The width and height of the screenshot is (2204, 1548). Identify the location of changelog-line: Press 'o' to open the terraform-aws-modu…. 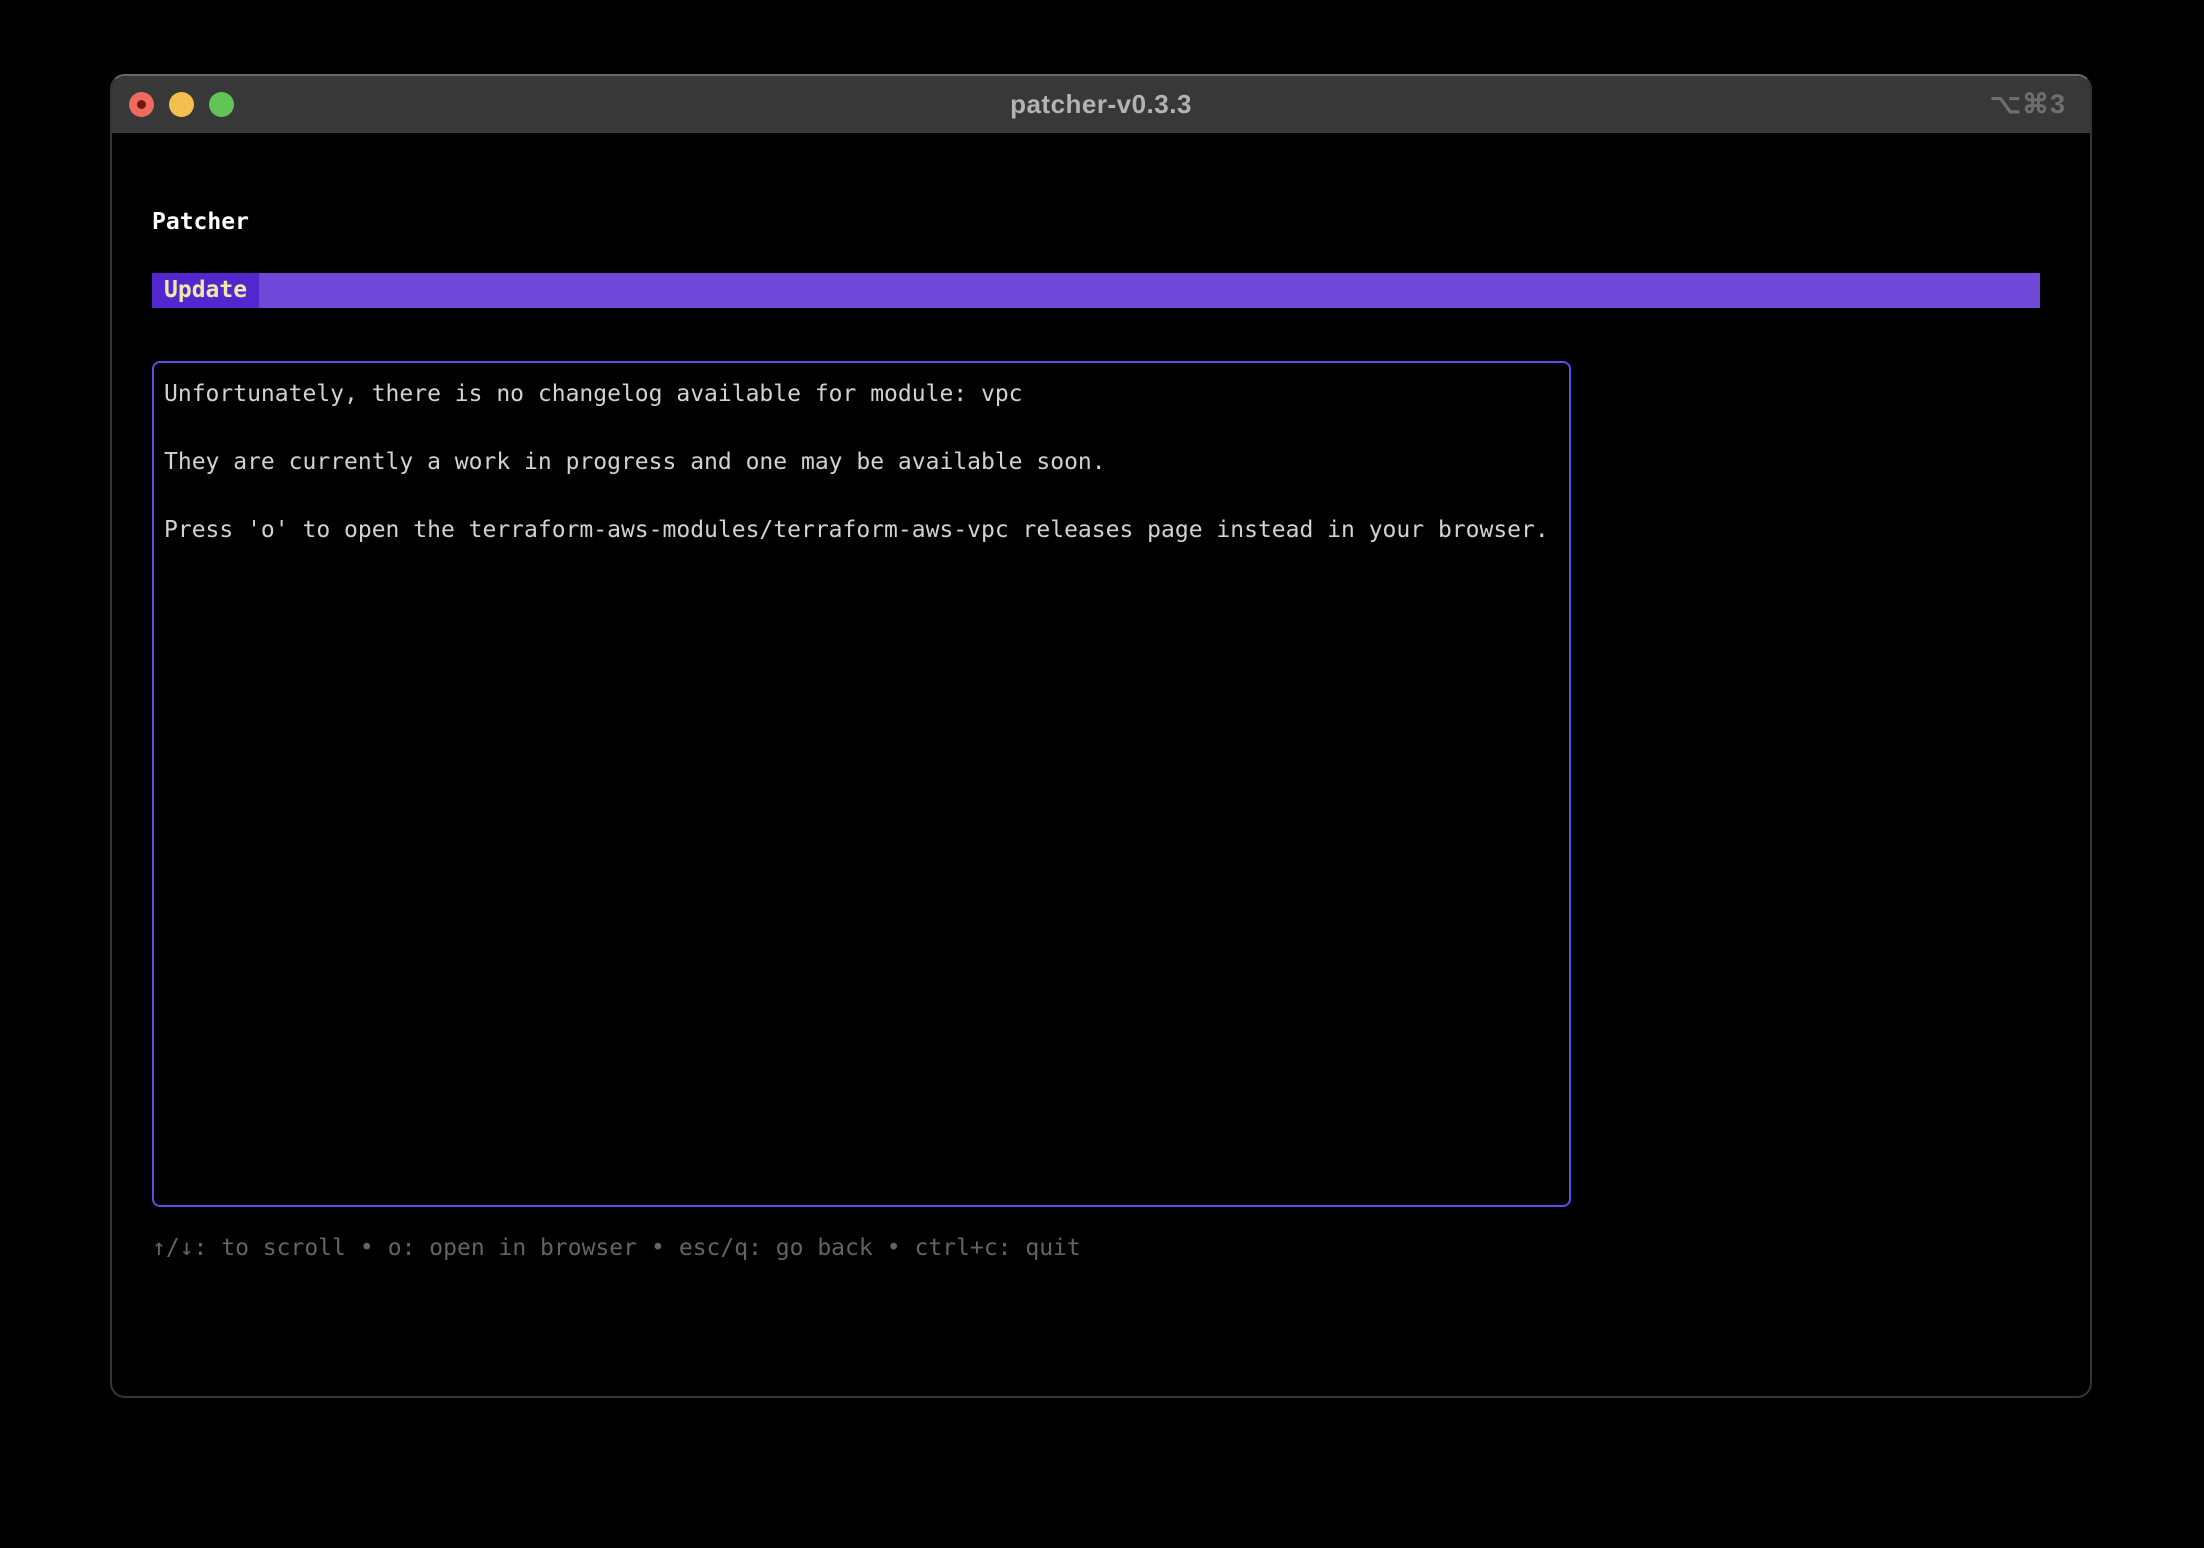
(856, 530).